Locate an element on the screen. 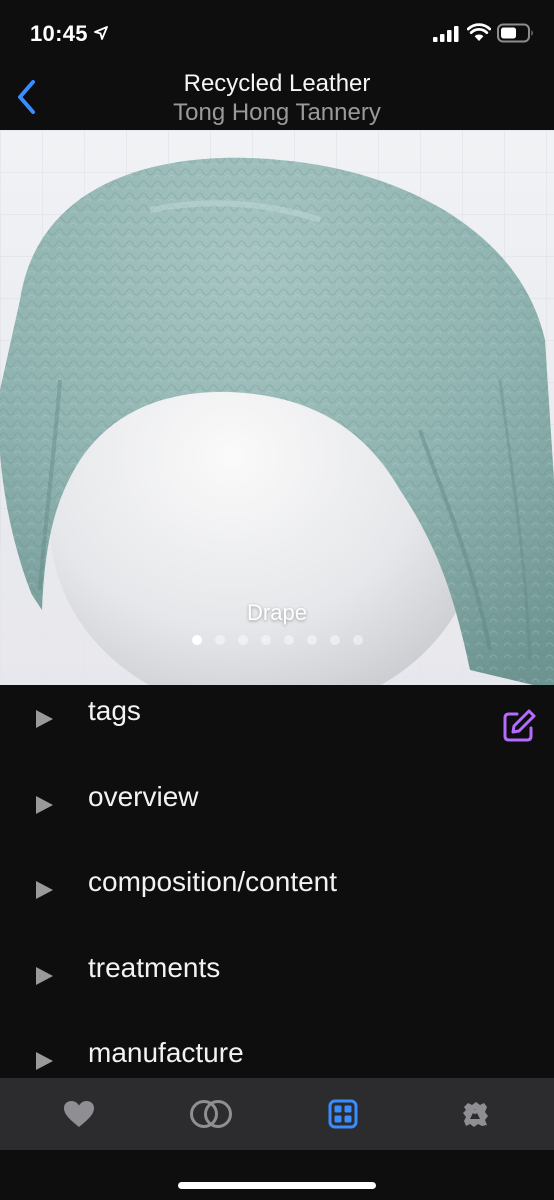 The height and width of the screenshot is (1200, 554). preview-caption: Drape is located at coordinates (277, 612).